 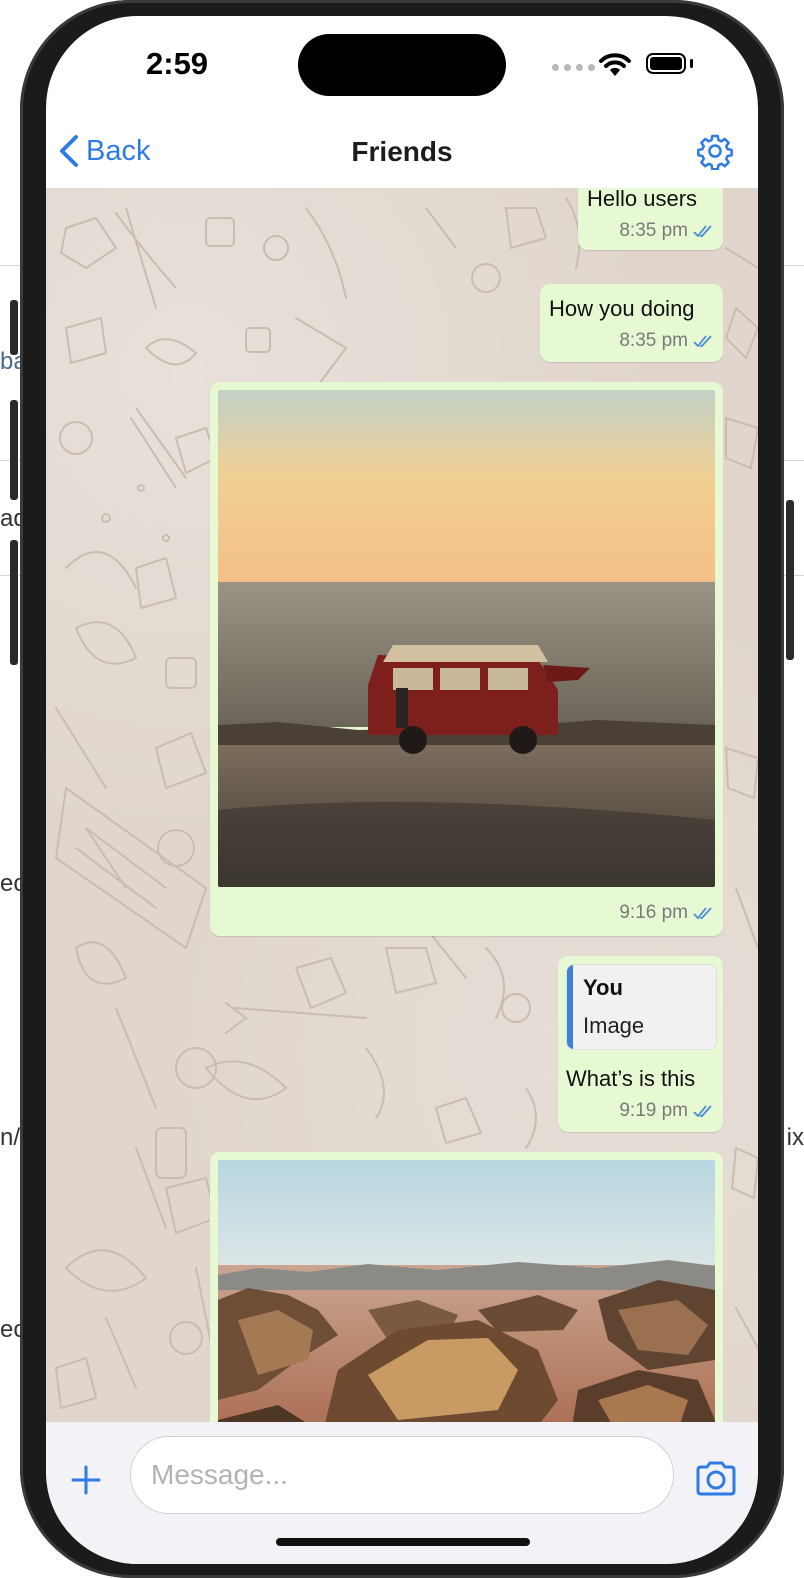 What do you see at coordinates (402, 65) in the screenshot?
I see `dynamic-island` at bounding box center [402, 65].